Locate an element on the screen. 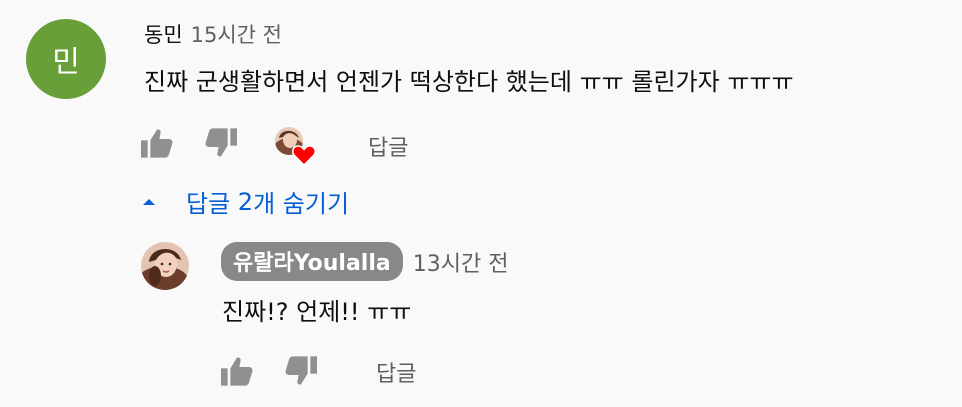 The image size is (962, 407). like-button is located at coordinates (157, 143).